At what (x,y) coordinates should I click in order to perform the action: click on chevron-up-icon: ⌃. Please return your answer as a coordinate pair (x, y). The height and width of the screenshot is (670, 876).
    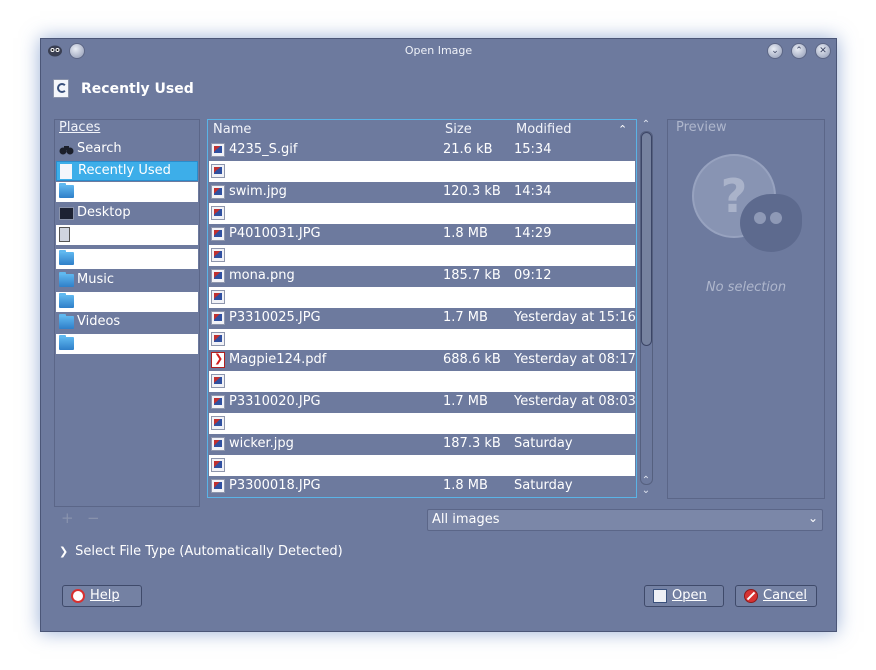
    Looking at the image, I should click on (622, 129).